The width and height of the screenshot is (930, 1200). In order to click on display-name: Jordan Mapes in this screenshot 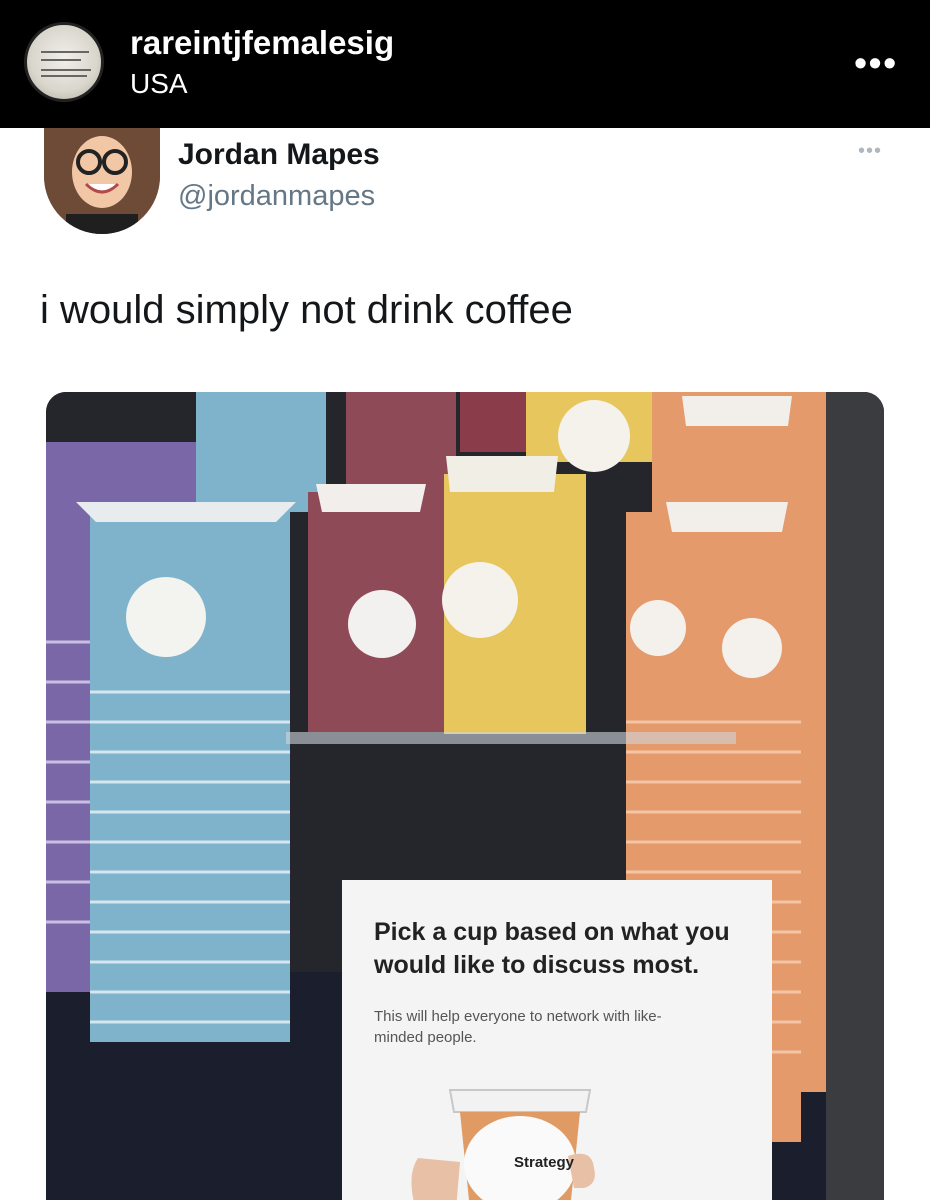, I will do `click(279, 155)`.